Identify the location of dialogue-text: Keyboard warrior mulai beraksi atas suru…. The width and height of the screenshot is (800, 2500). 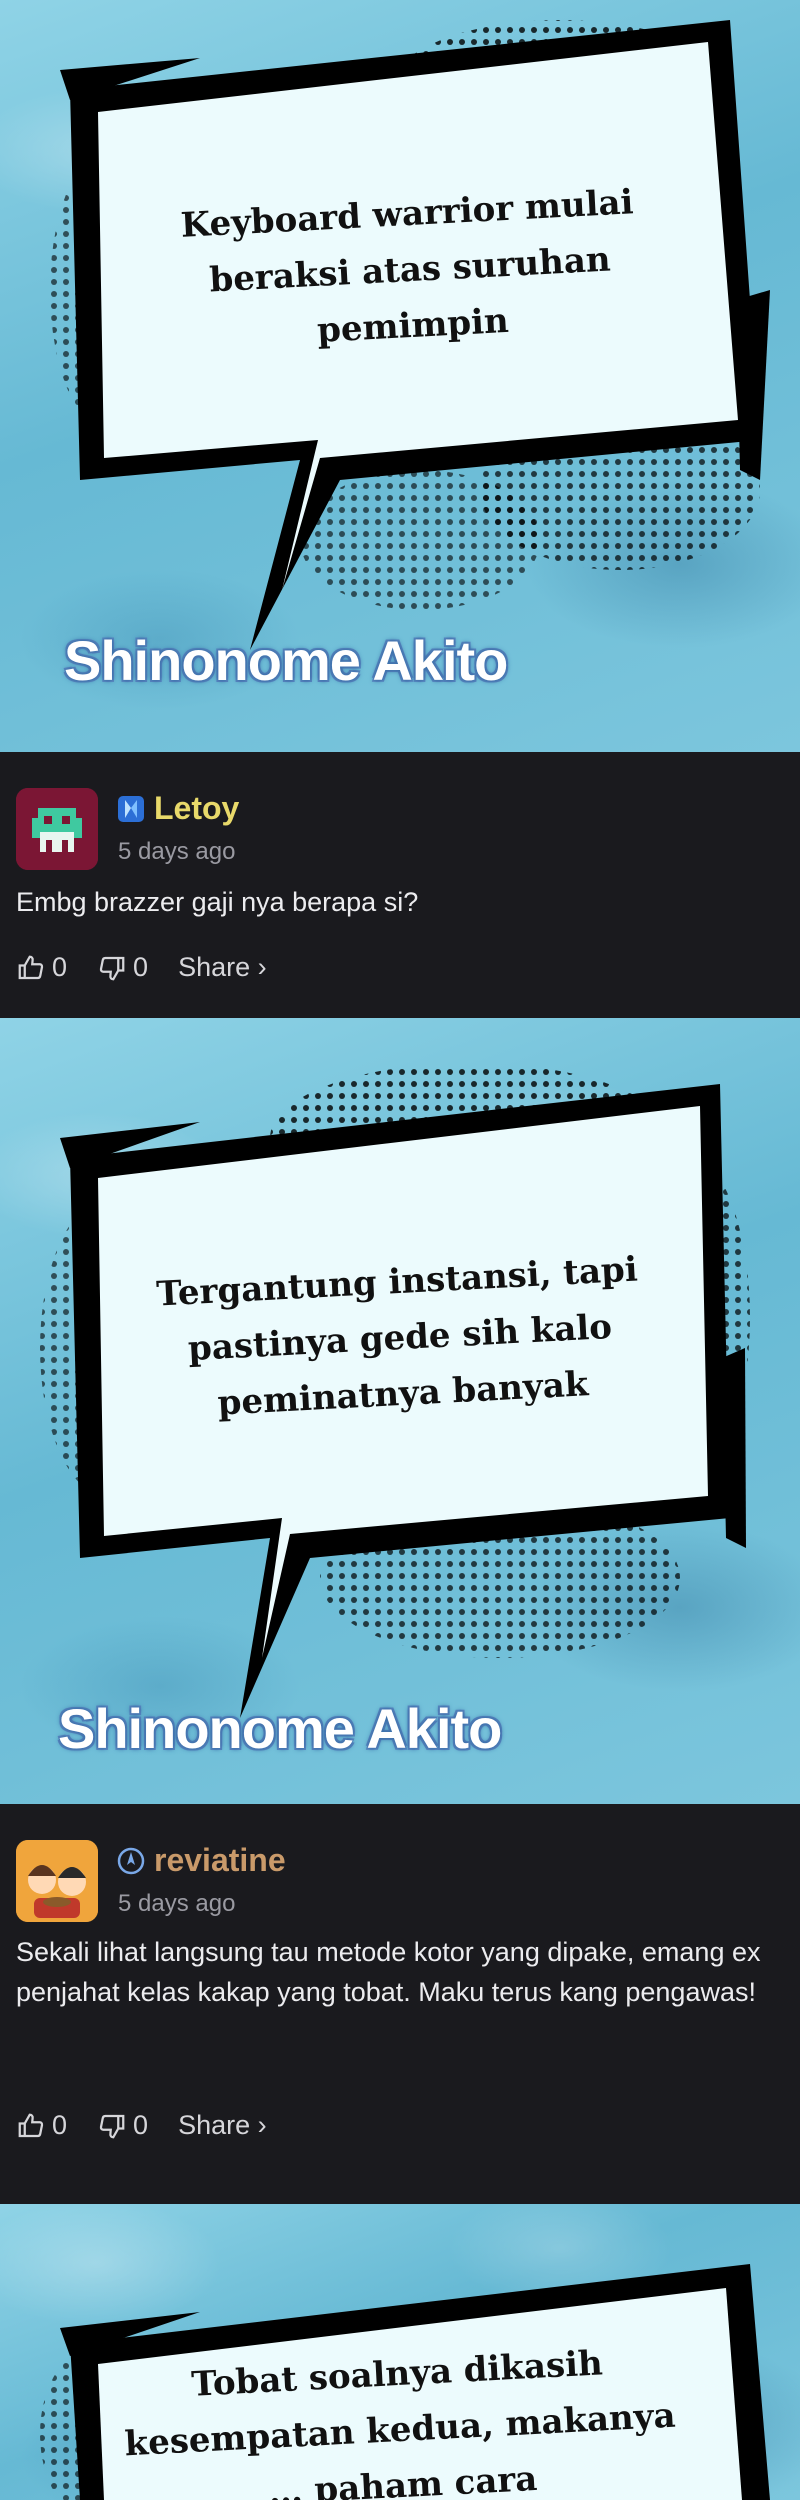
(407, 266).